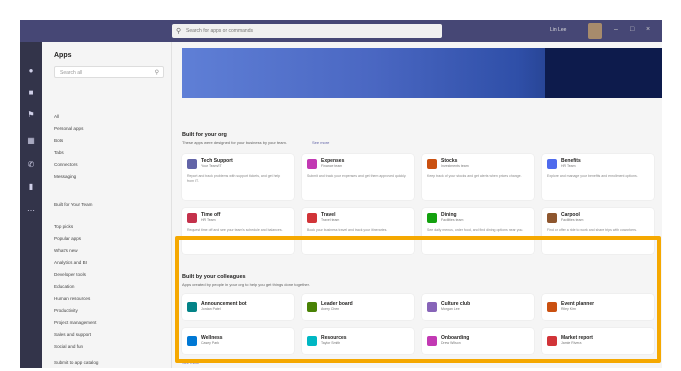  What do you see at coordinates (73, 204) in the screenshot?
I see `sidebar-item-built-for-team: Built for Your Team` at bounding box center [73, 204].